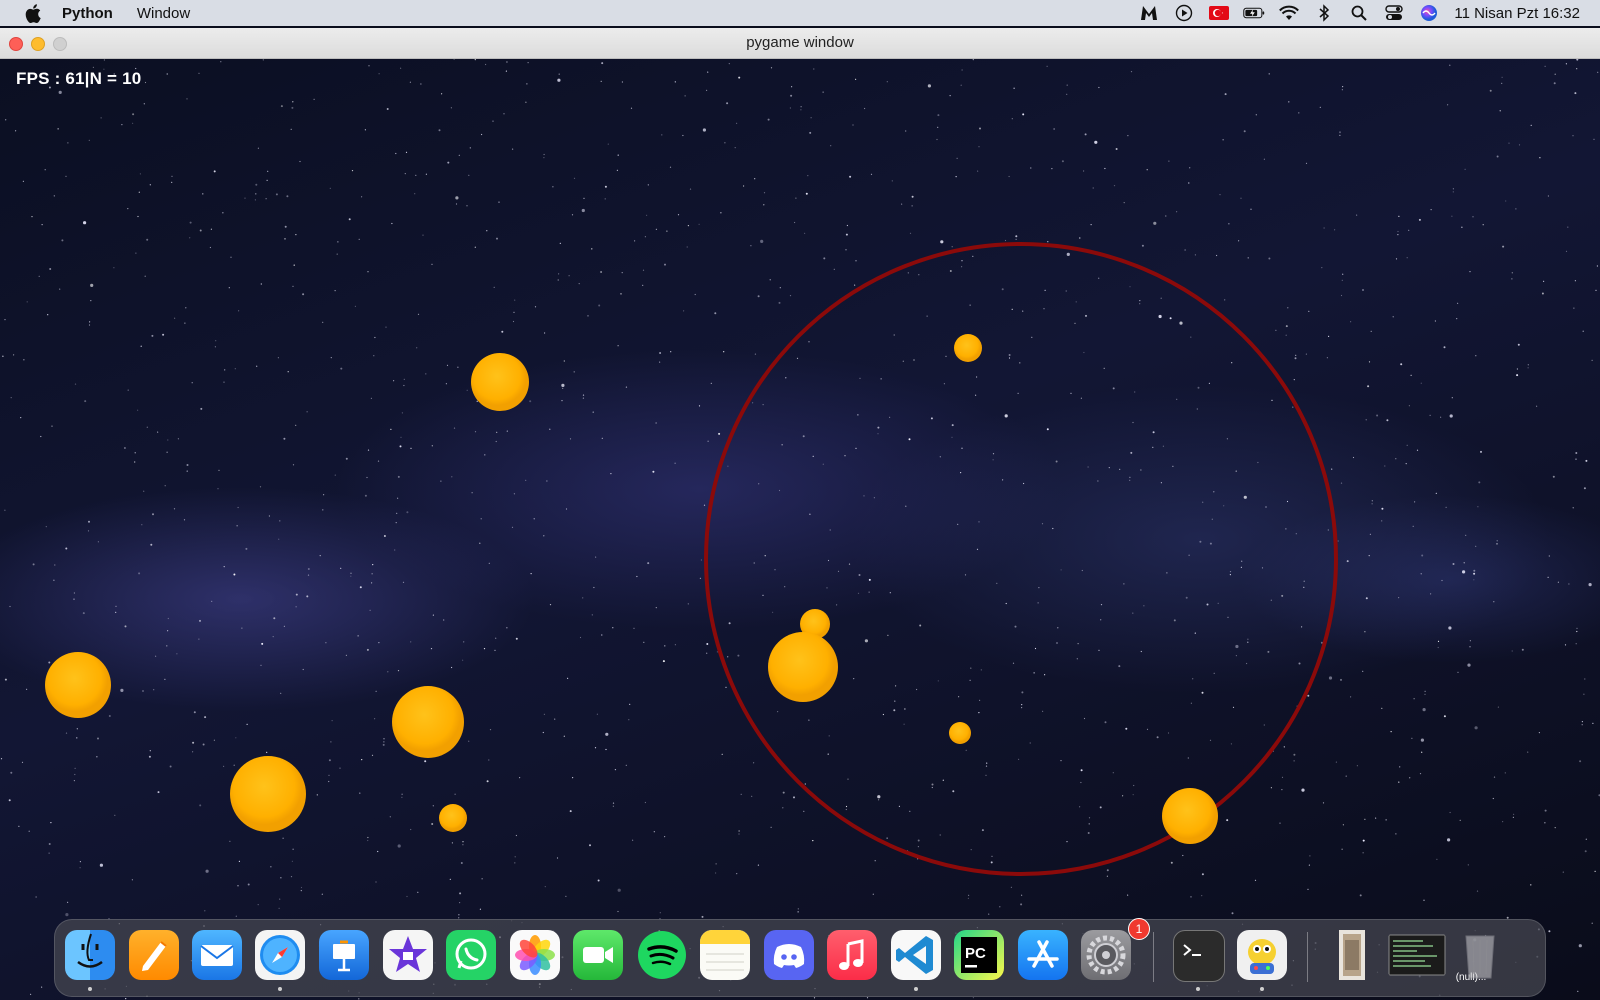 Image resolution: width=1600 pixels, height=1000 pixels. I want to click on turkish-flag-icon, so click(1219, 13).